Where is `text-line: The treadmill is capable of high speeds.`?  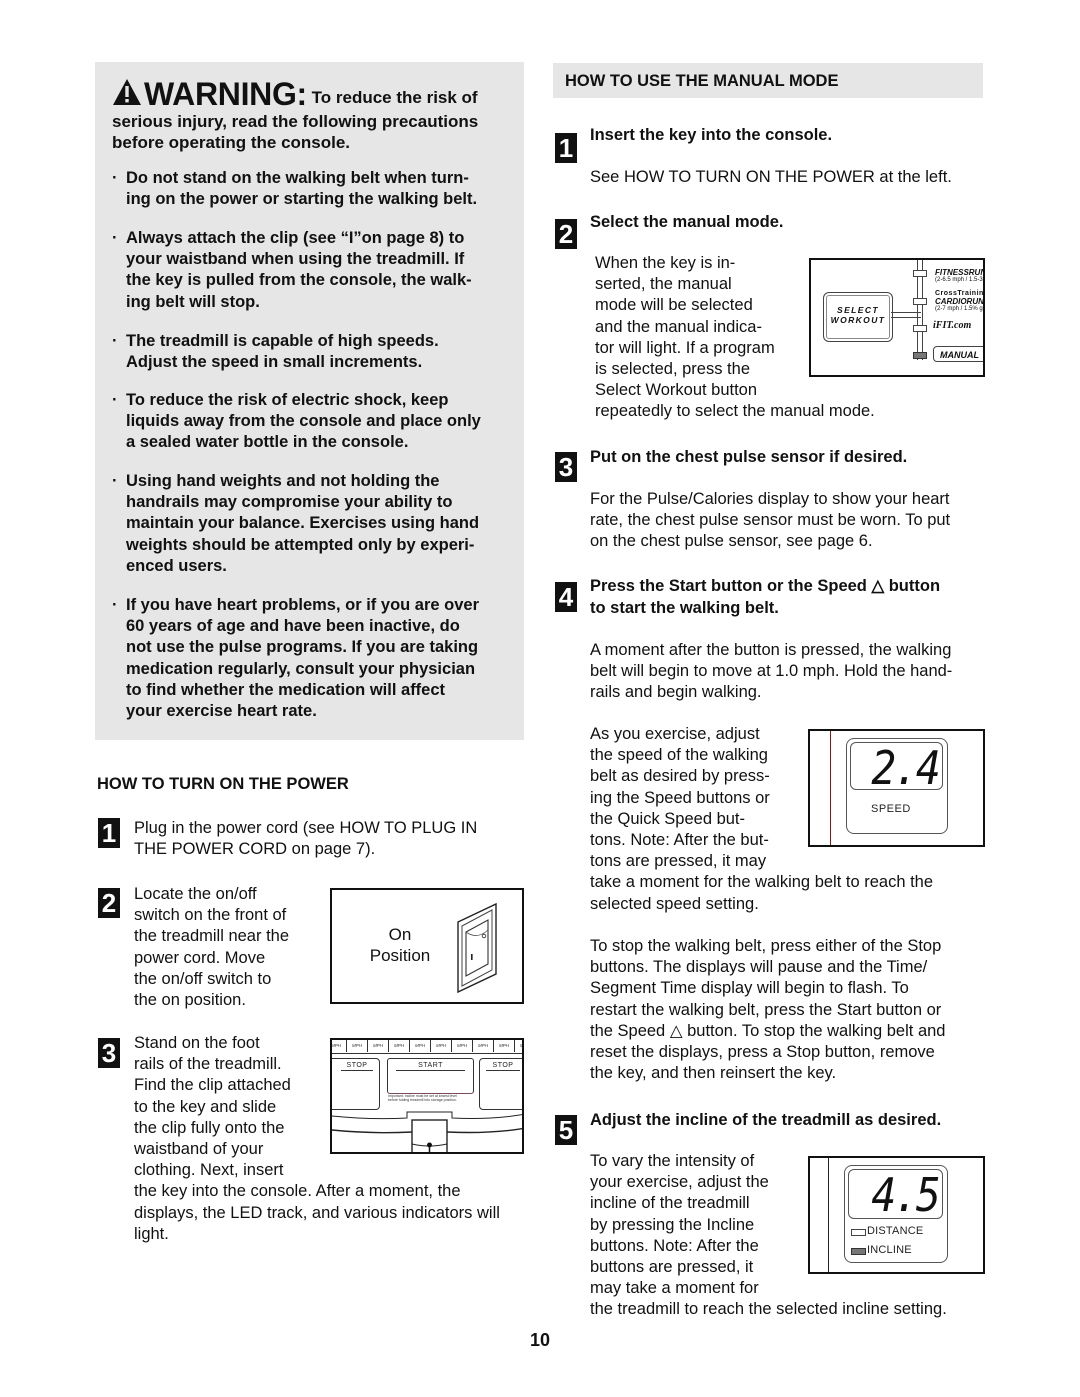
text-line: The treadmill is capable of high speeds. is located at coordinates (282, 341).